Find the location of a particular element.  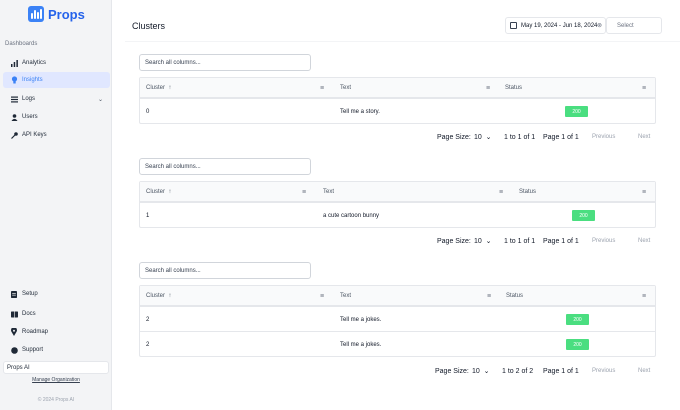

cell-text: a cute cartoon bunny is located at coordinates (351, 215).